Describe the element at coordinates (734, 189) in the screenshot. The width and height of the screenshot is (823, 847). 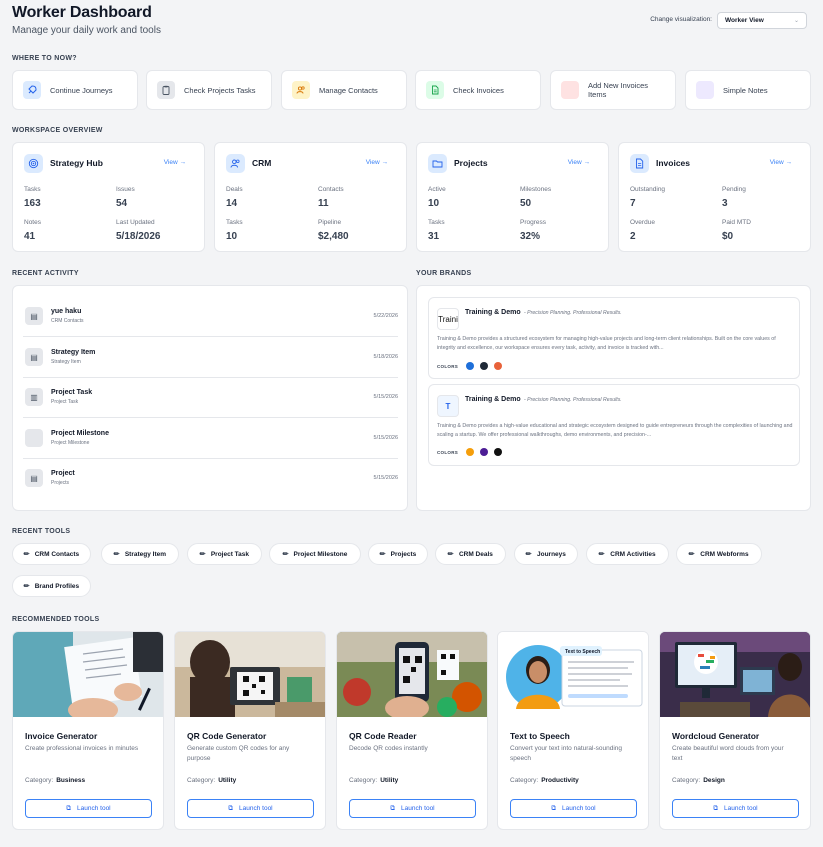
I see `stat-label: Pending` at that location.